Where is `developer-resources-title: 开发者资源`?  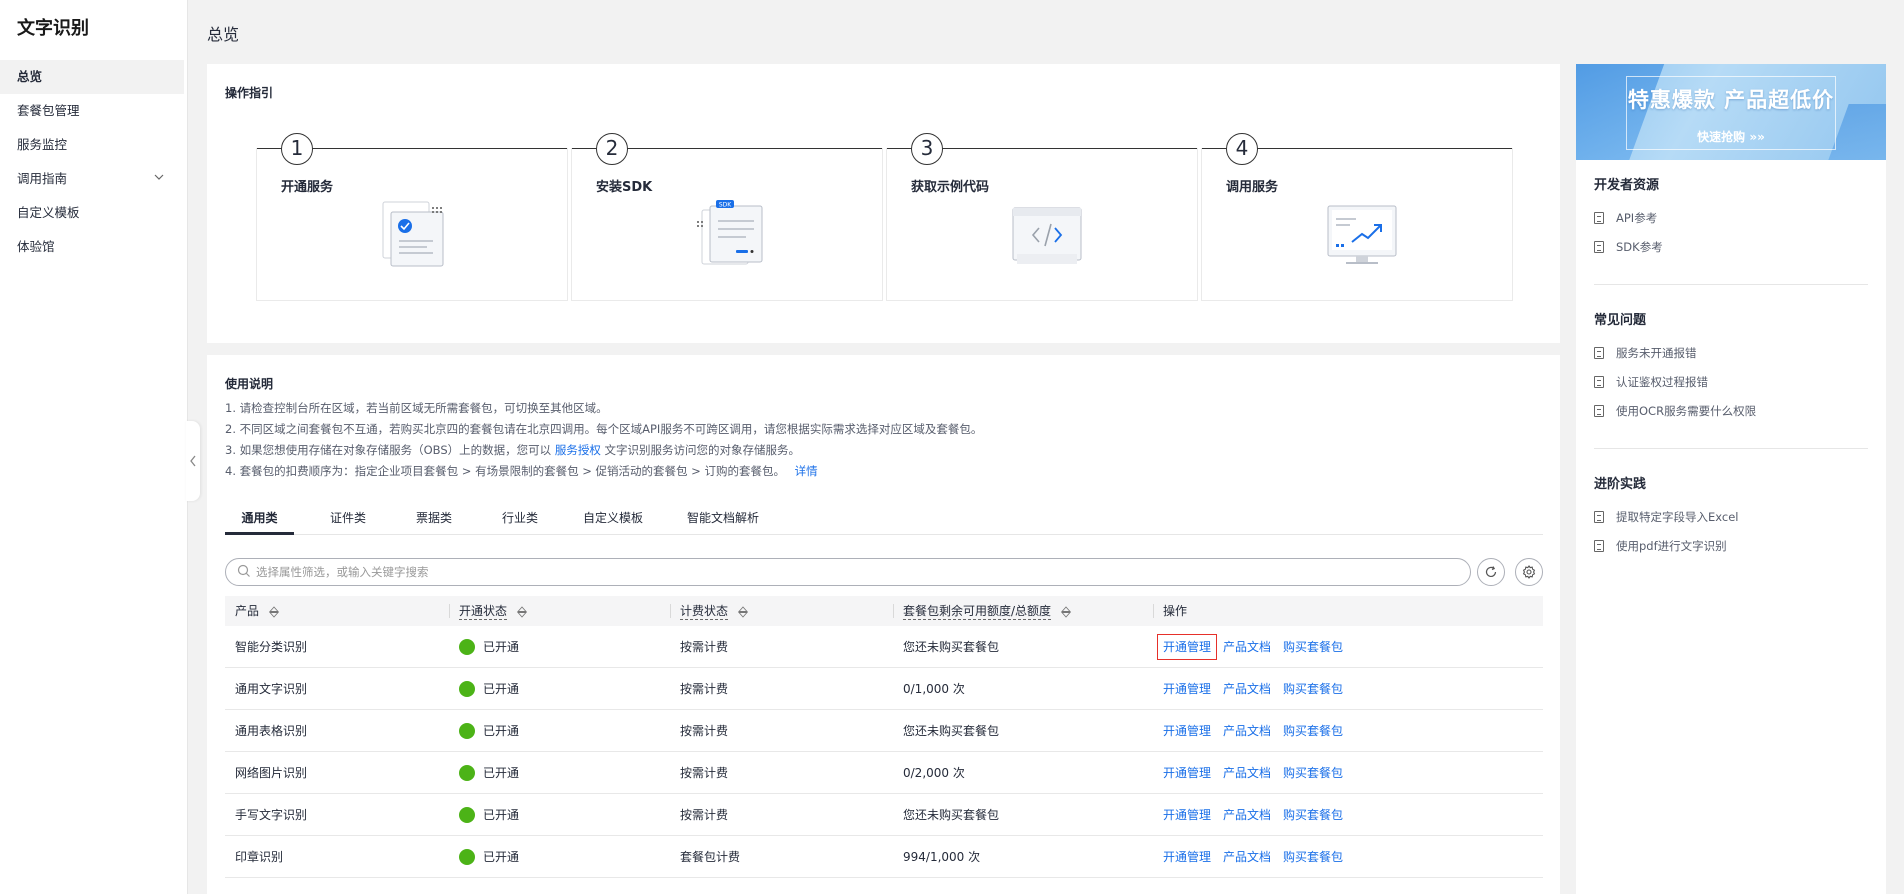 developer-resources-title: 开发者资源 is located at coordinates (1627, 185).